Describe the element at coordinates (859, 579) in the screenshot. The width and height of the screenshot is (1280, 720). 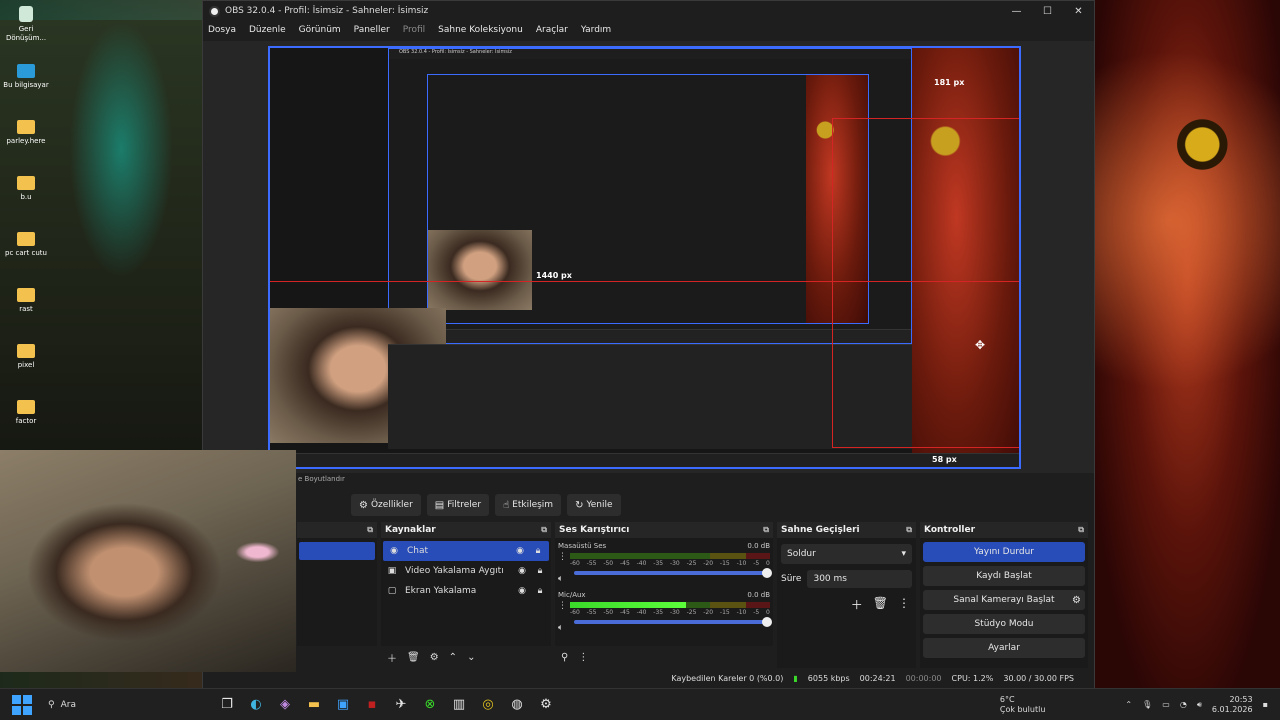
I see `duration-spinbox: 300 ms` at that location.